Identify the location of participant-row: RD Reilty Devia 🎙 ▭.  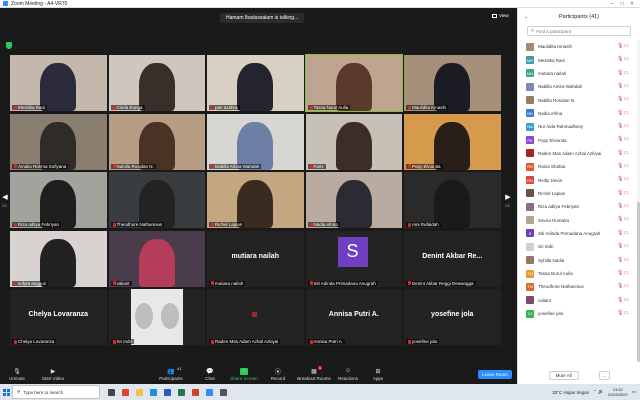
(577, 179).